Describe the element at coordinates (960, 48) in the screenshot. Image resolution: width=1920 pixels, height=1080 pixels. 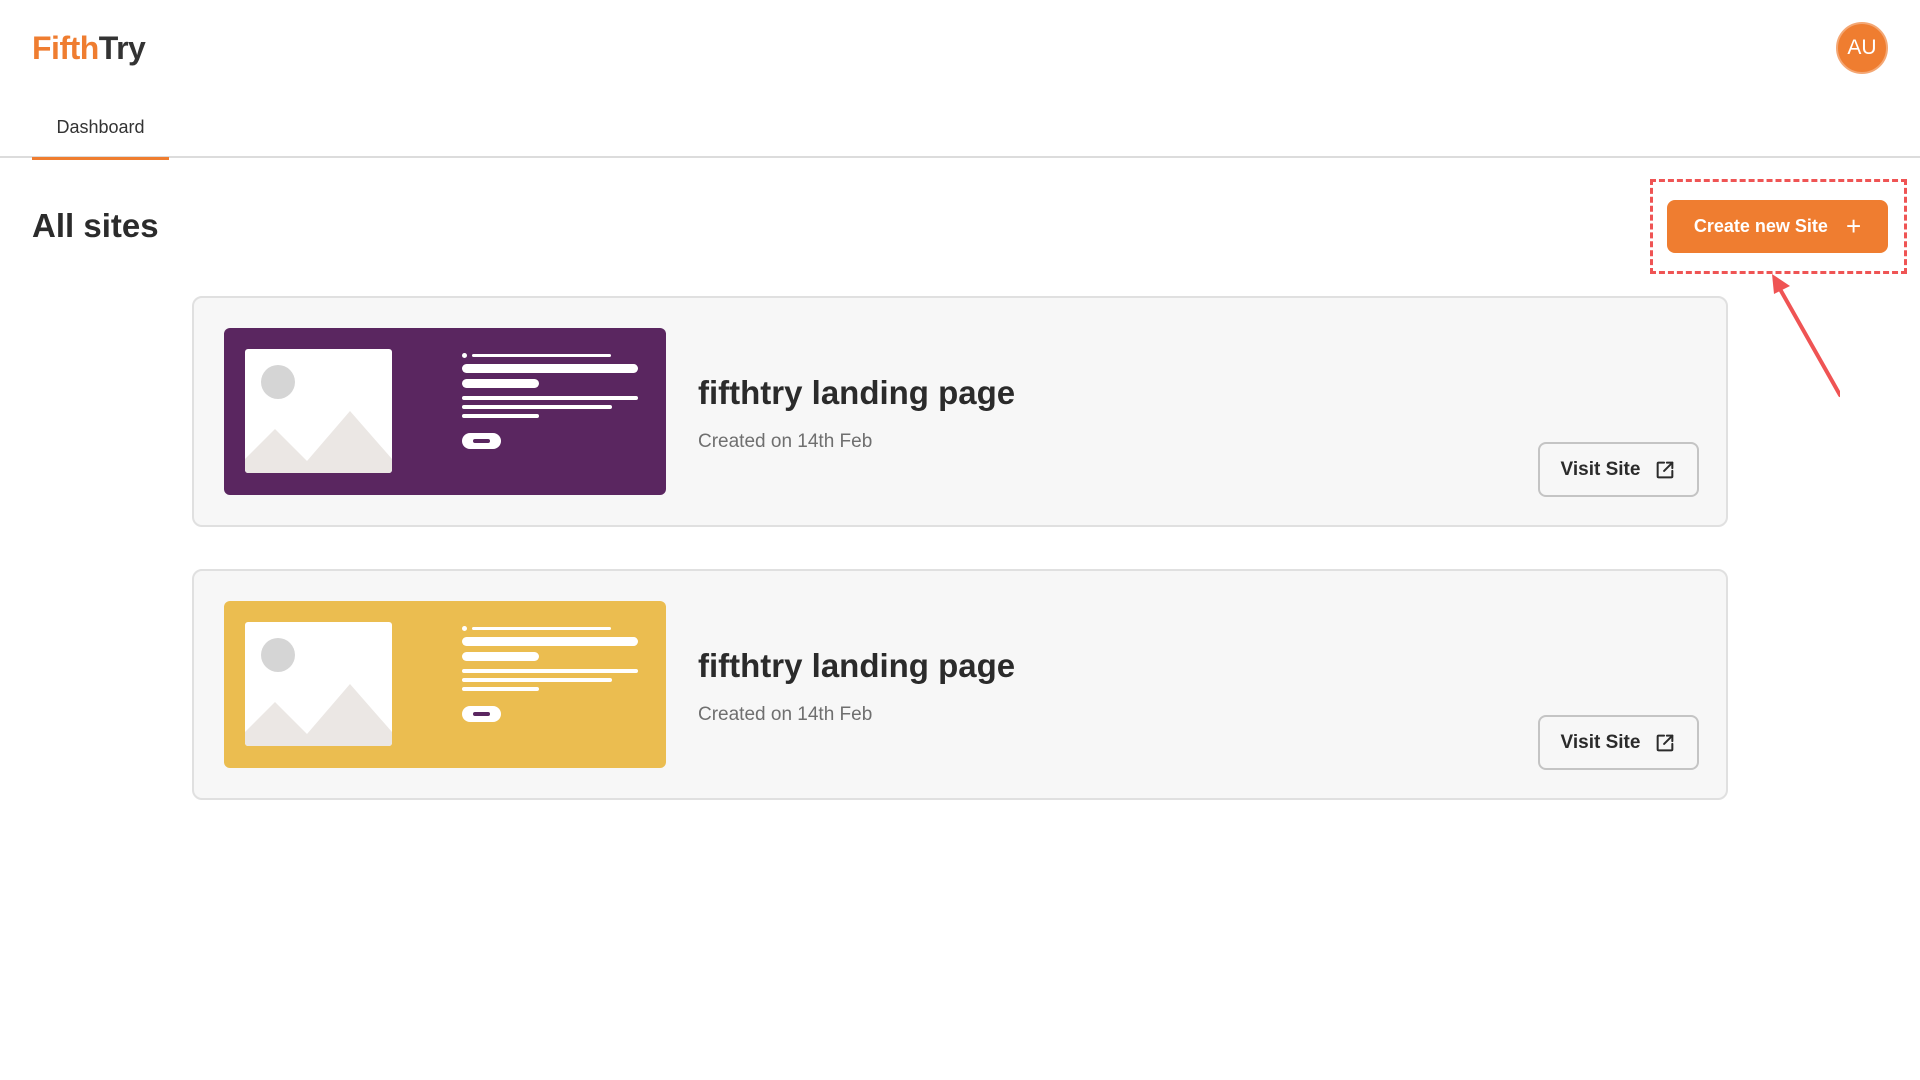
I see `top-bar: FifthTry AU` at that location.